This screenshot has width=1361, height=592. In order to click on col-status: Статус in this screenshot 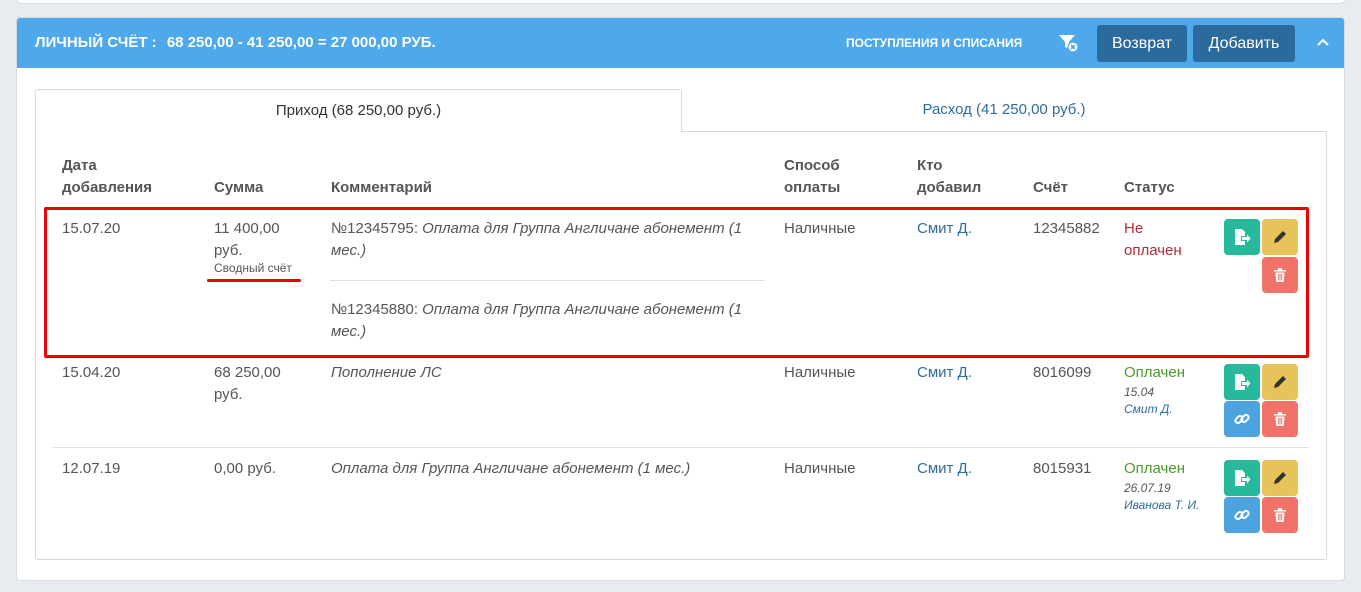, I will do `click(1149, 187)`.